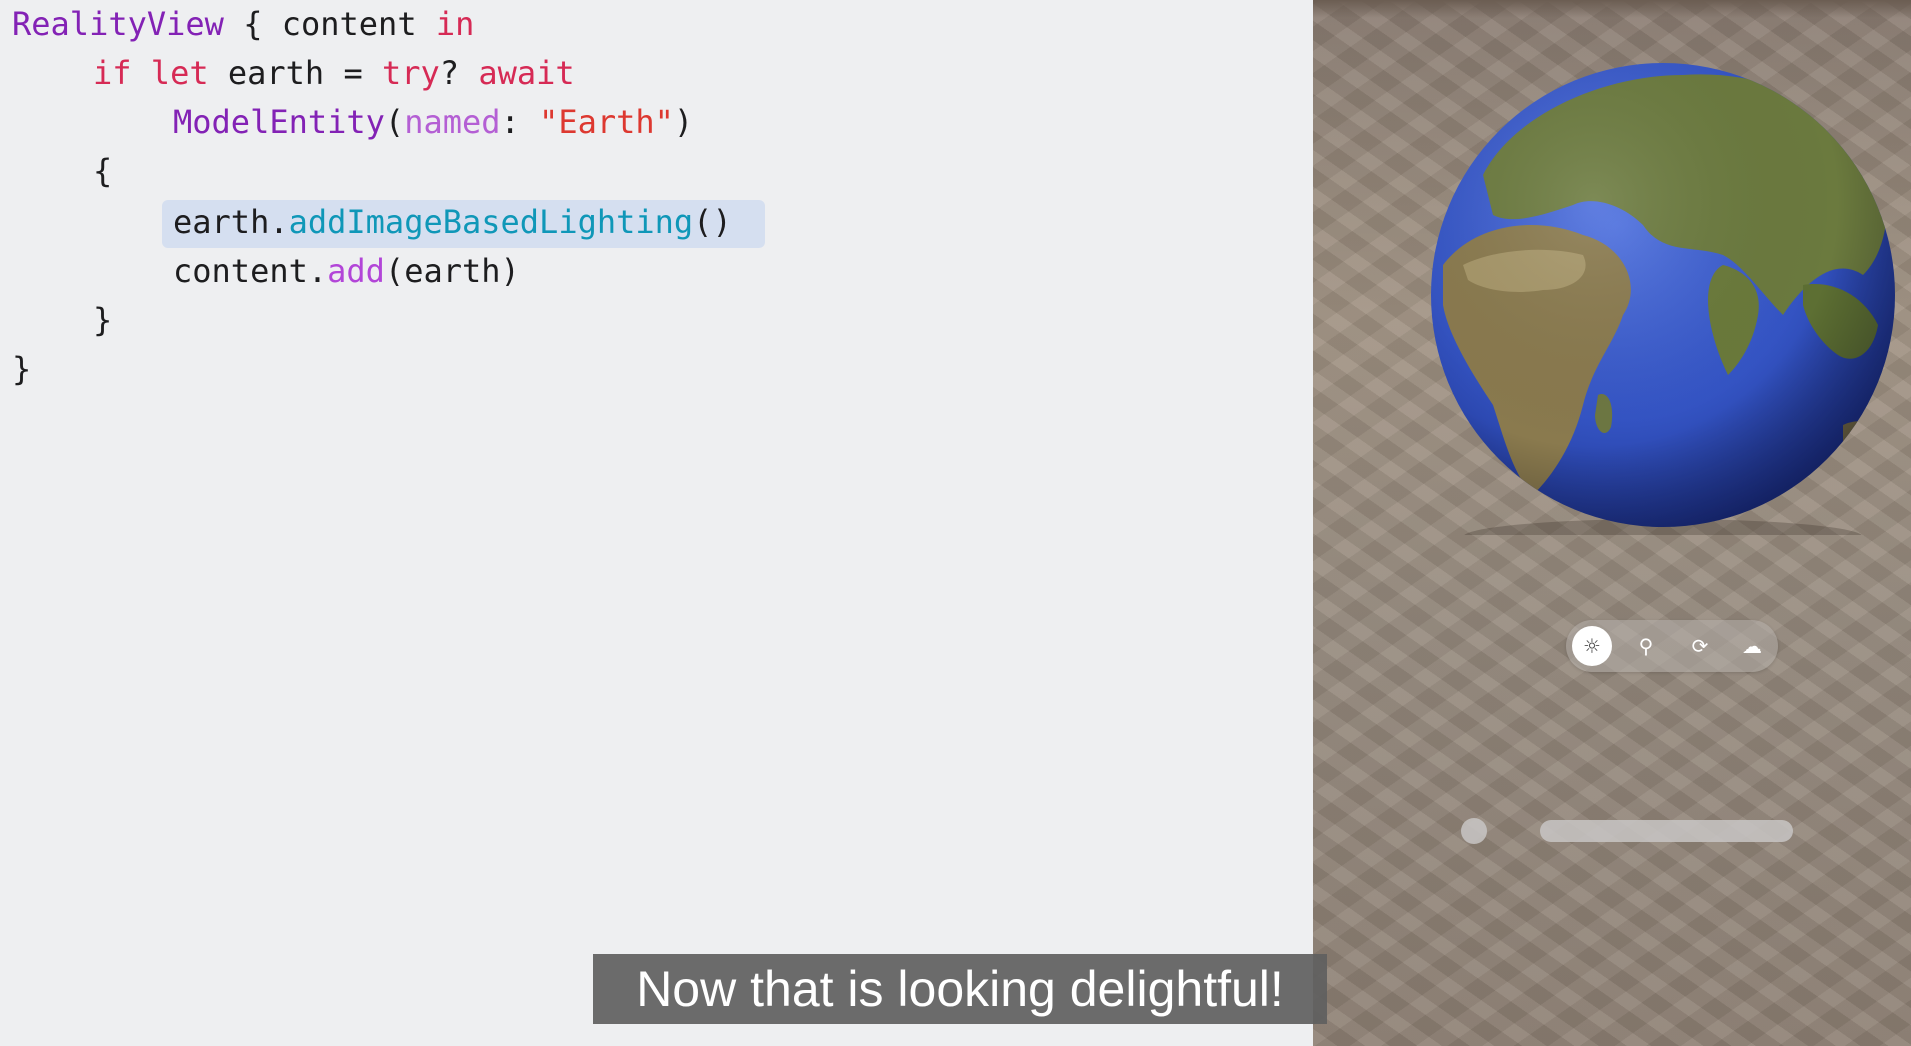  I want to click on type-token: ModelEntity, so click(279, 122).